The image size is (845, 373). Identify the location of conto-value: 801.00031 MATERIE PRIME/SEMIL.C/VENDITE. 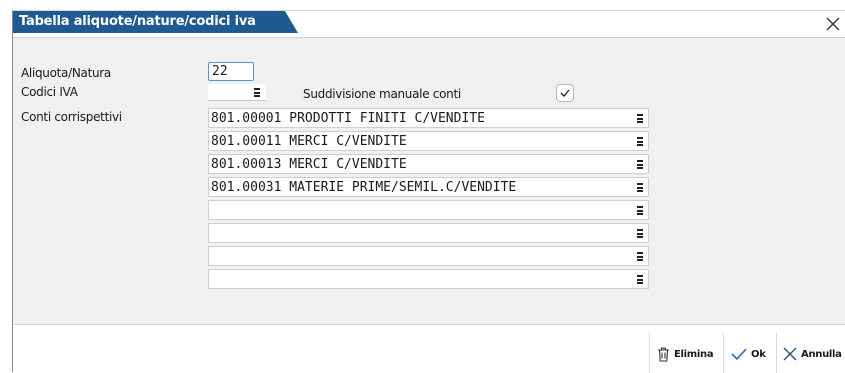
(364, 187).